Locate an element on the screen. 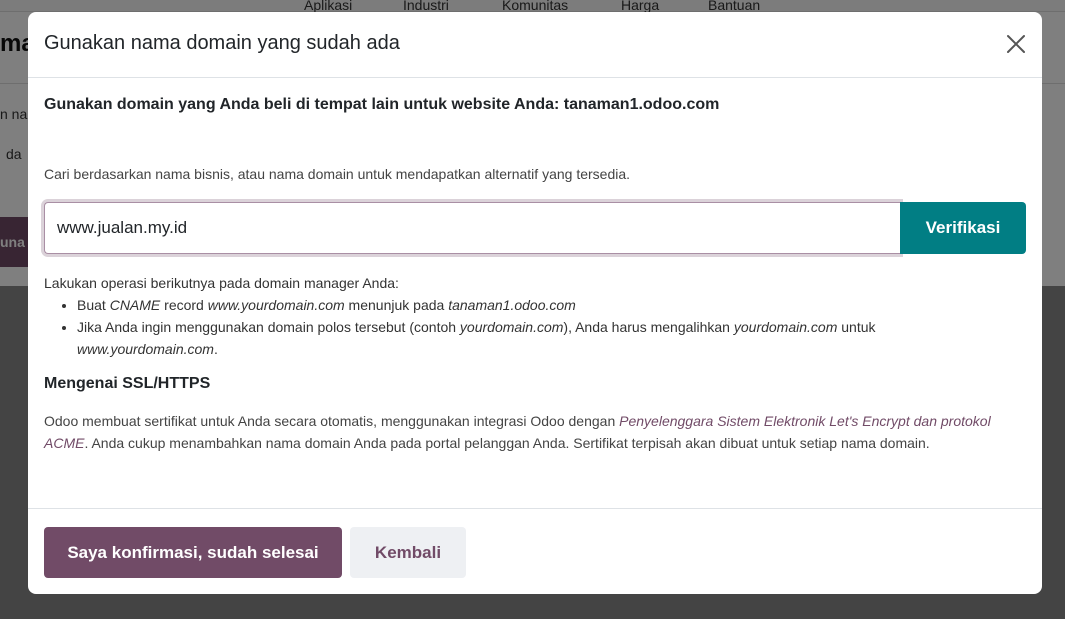 Image resolution: width=1065 pixels, height=619 pixels. instruction-text: menunjuk pada is located at coordinates (396, 305).